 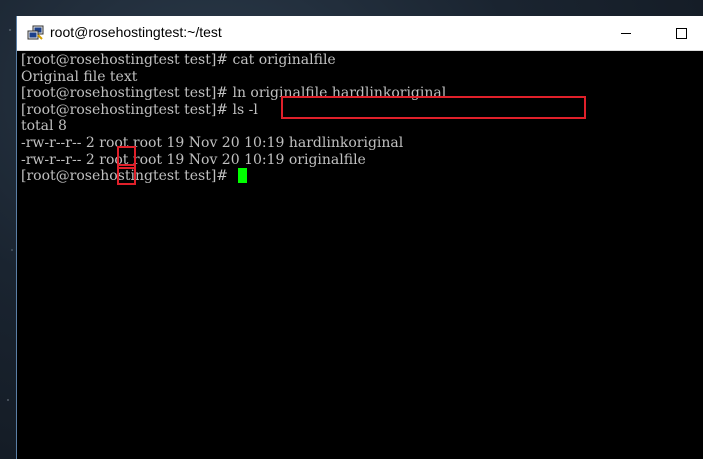 I want to click on maximize-icon, so click(x=681, y=33).